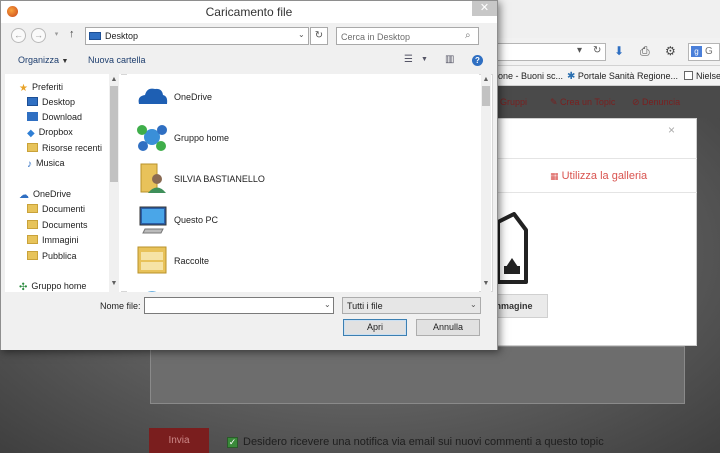 The height and width of the screenshot is (453, 720). I want to click on new-folder-button: Nuova cartella, so click(117, 60).